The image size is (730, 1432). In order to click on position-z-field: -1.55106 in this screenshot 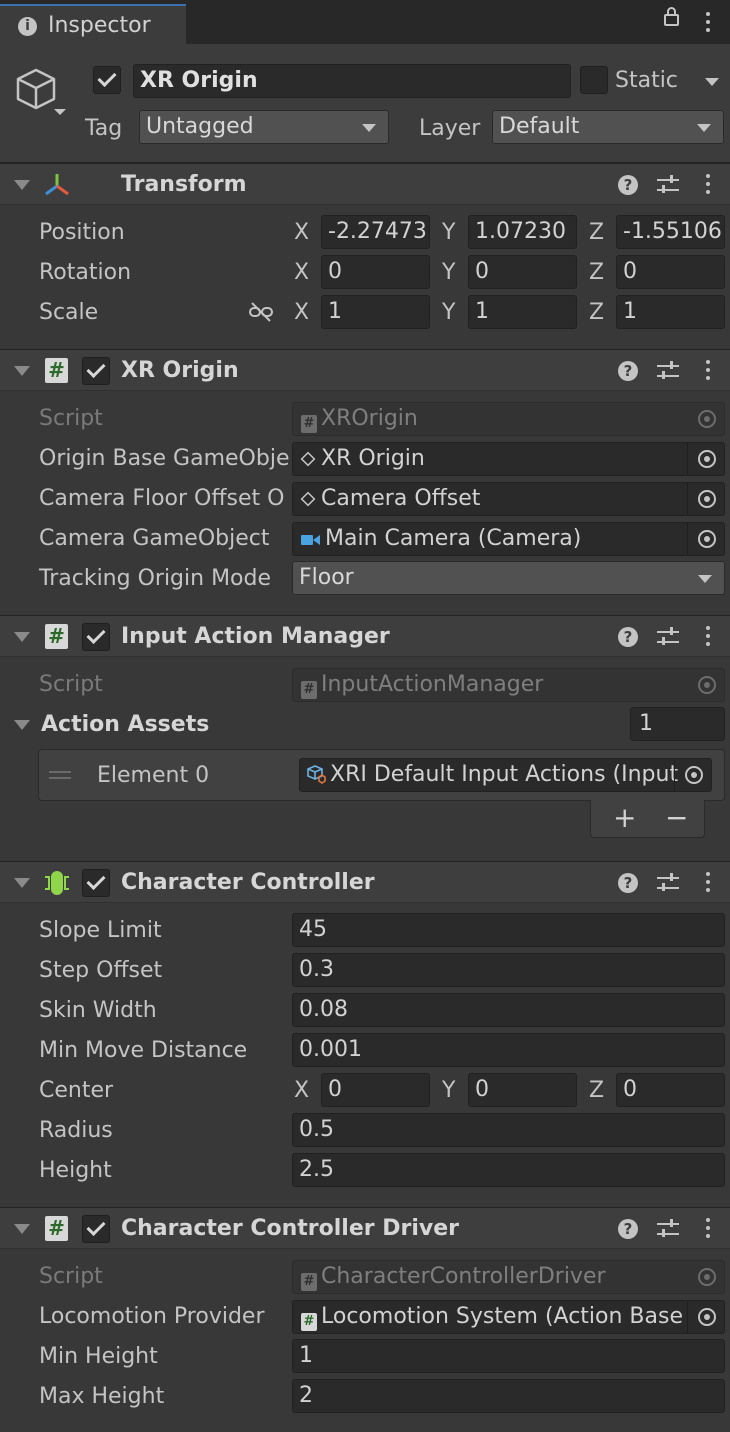, I will do `click(670, 232)`.